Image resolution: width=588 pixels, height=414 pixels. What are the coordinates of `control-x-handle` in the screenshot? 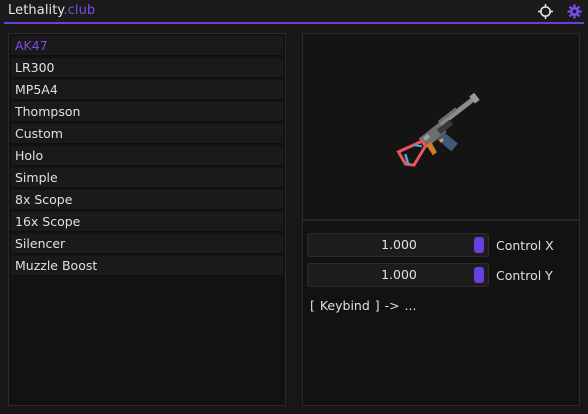 It's located at (479, 245).